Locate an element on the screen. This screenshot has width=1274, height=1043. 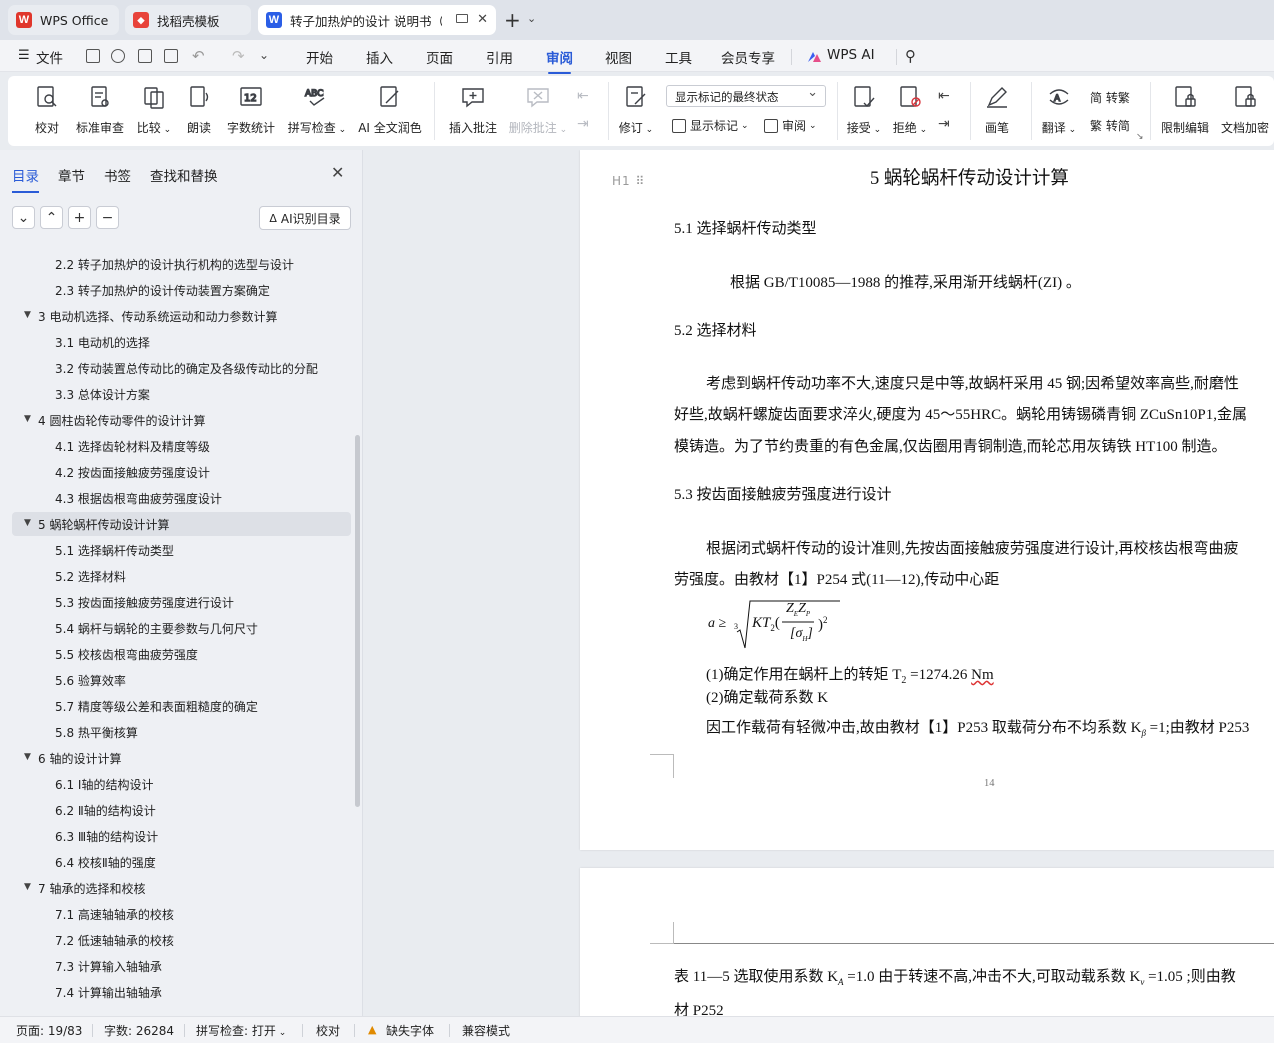
reject-button: 拒绝 ⌄ is located at coordinates (910, 109).